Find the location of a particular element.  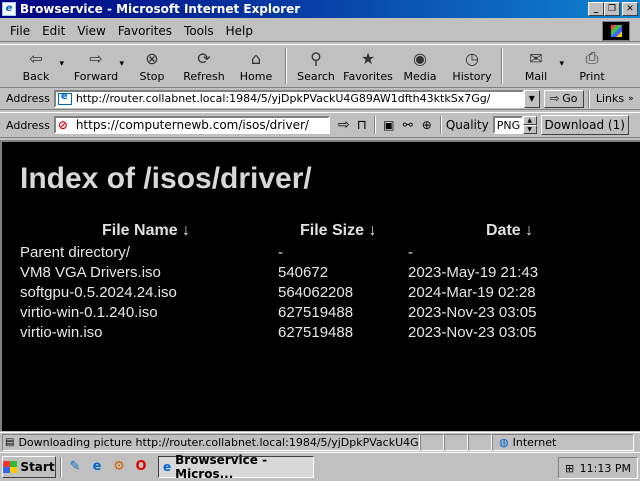

menu-tools: Tools is located at coordinates (199, 31).